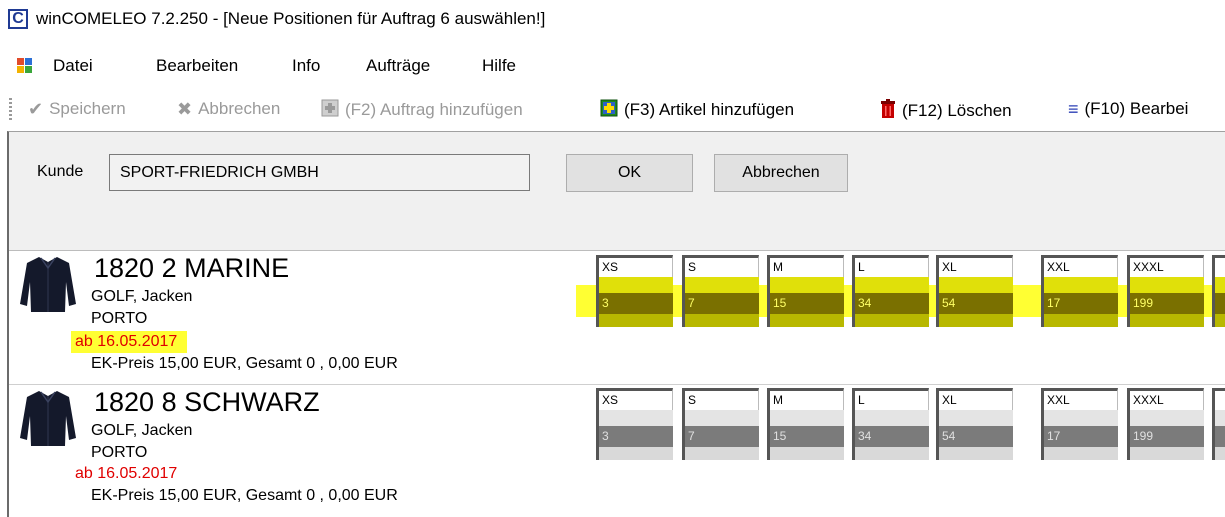 This screenshot has width=1225, height=517. What do you see at coordinates (957, 110) in the screenshot?
I see `delete-label: (F12) Löschen` at bounding box center [957, 110].